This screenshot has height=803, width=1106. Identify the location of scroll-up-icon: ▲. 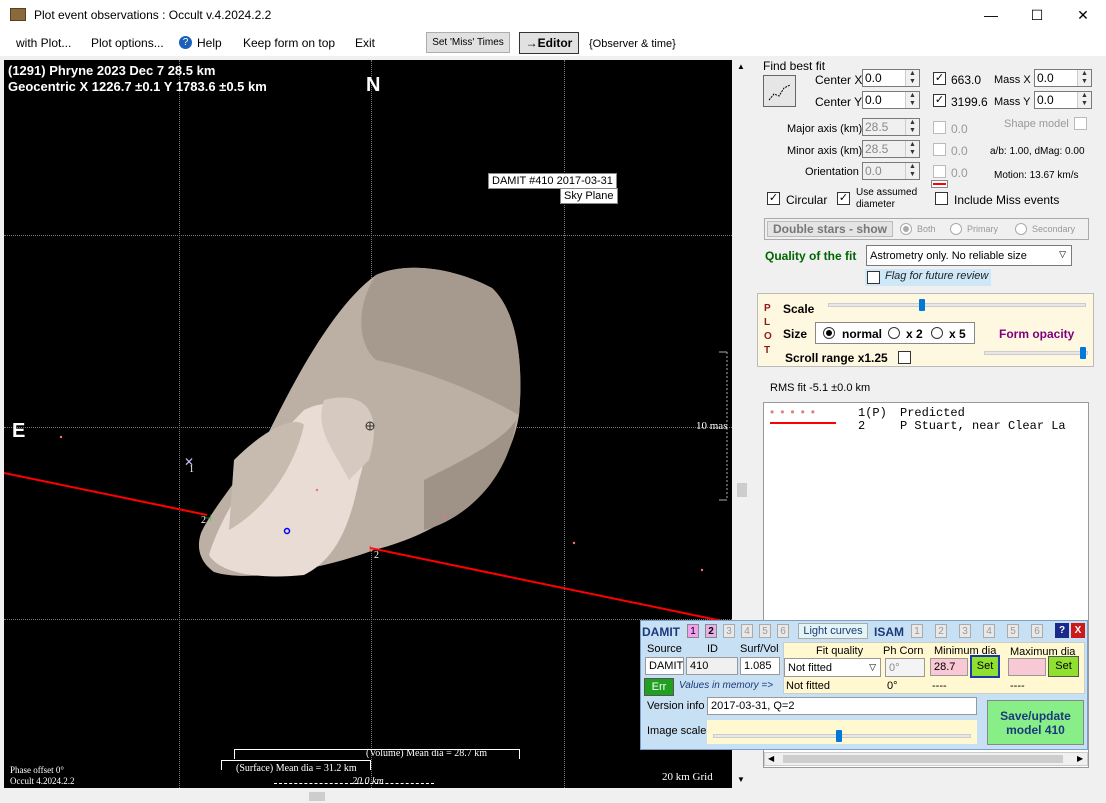
(741, 66).